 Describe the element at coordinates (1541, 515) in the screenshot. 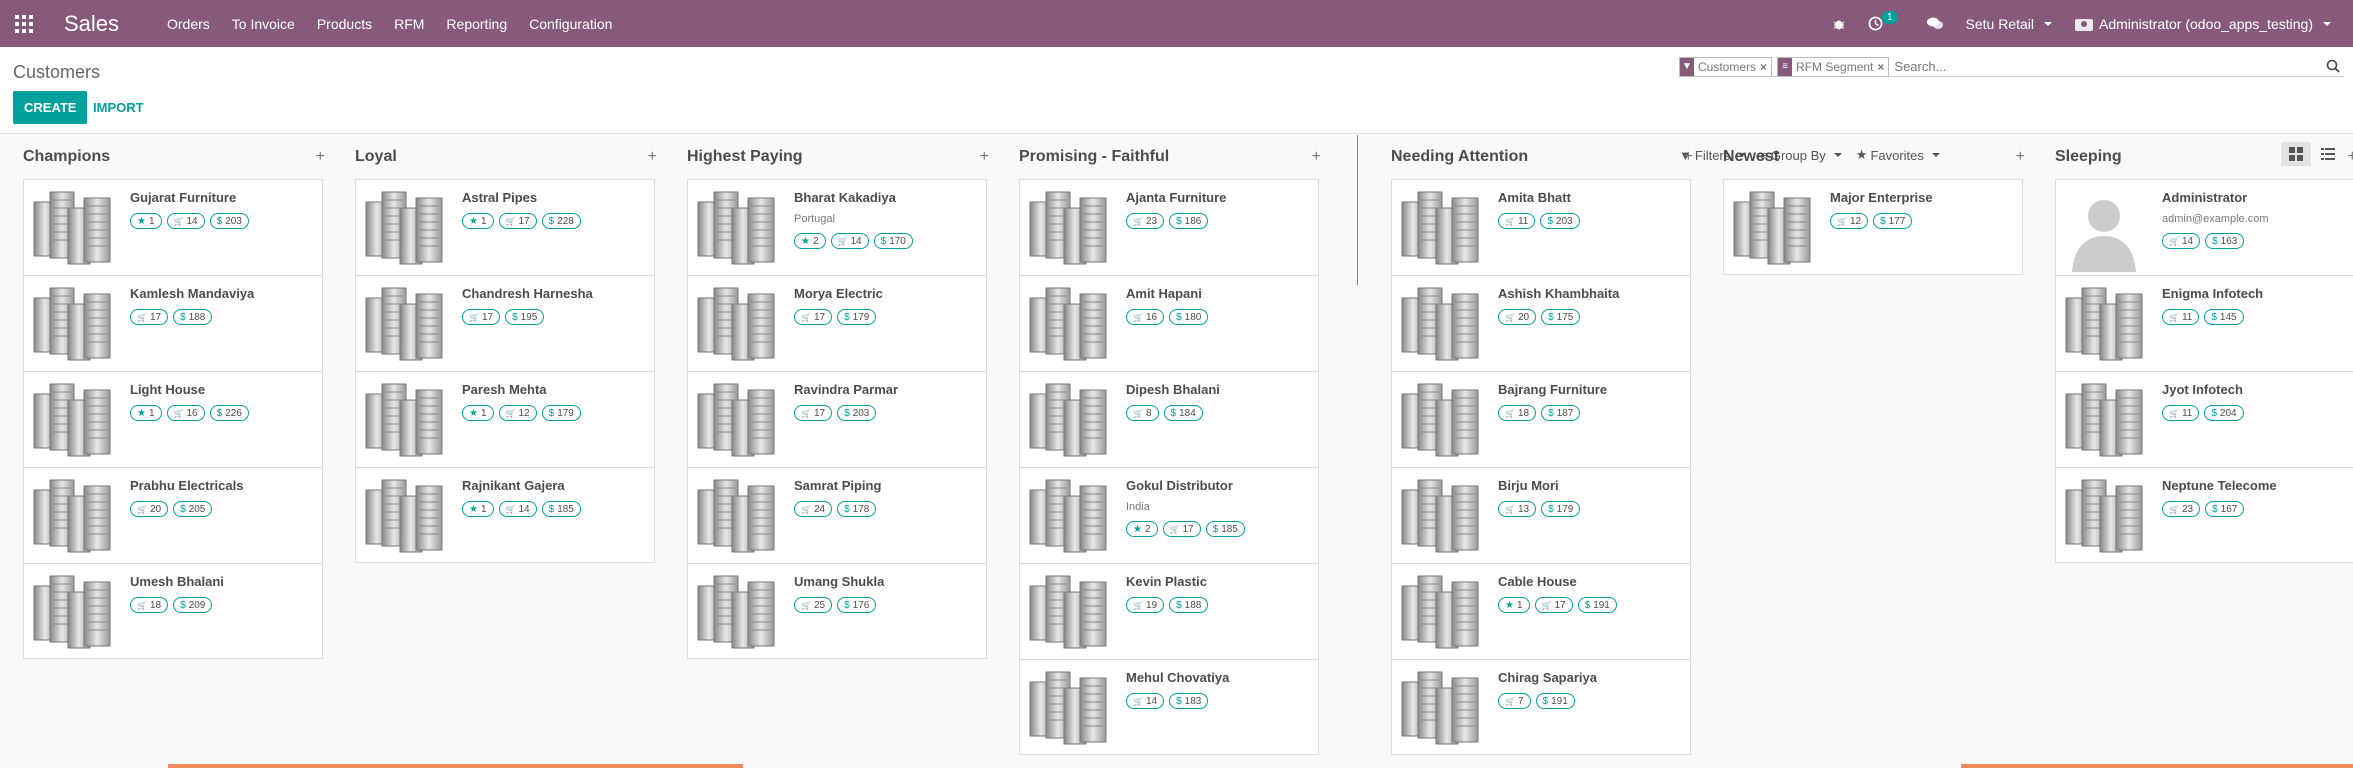

I see `kanban-card: Birju Mori 🛒 13 $179` at that location.